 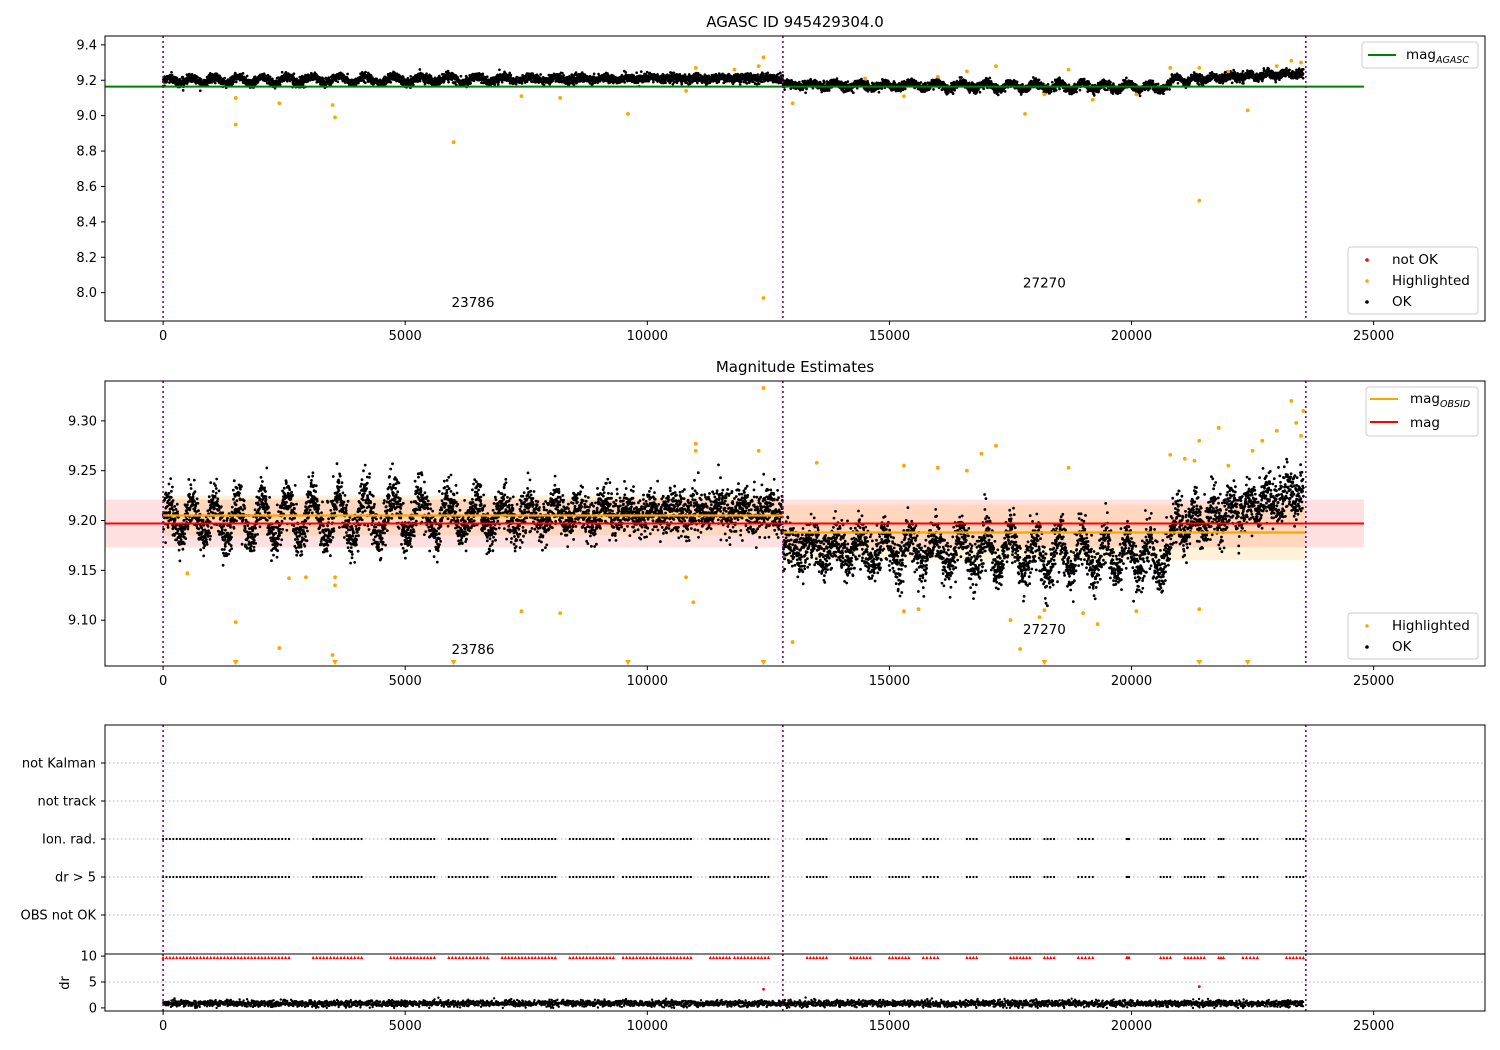 I want to click on magnitude-legend-upper: magOBSID mag, so click(x=1422, y=411).